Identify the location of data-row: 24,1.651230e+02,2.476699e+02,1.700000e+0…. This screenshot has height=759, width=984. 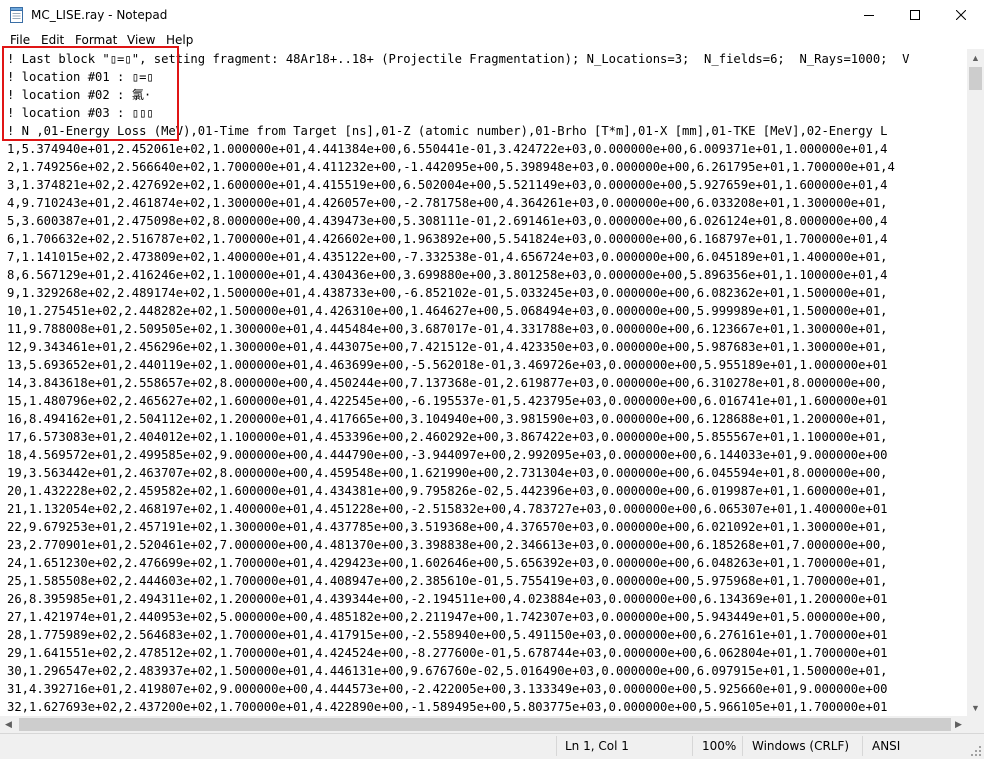
(447, 563).